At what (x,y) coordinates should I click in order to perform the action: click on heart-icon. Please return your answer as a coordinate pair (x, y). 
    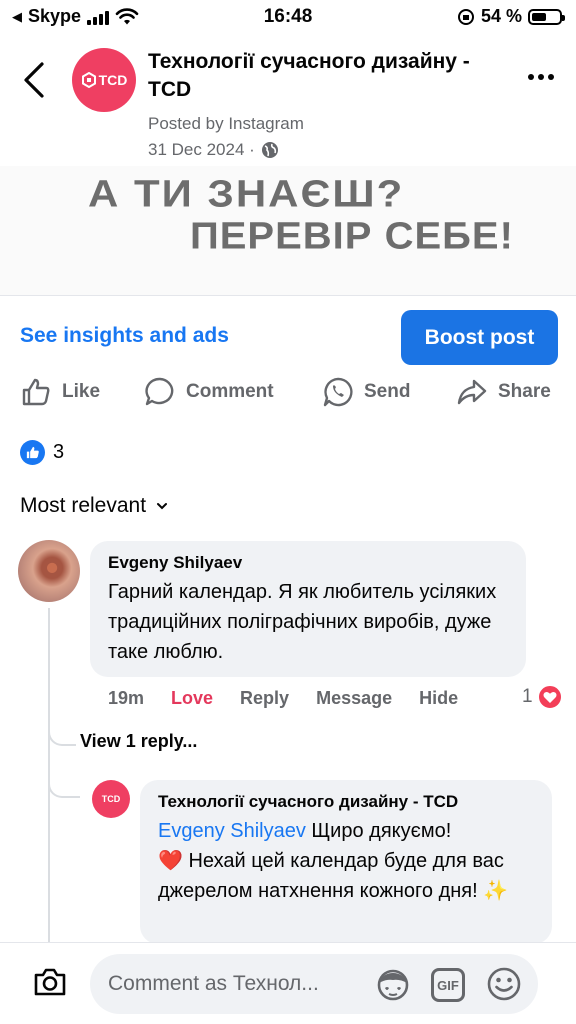
    Looking at the image, I should click on (549, 697).